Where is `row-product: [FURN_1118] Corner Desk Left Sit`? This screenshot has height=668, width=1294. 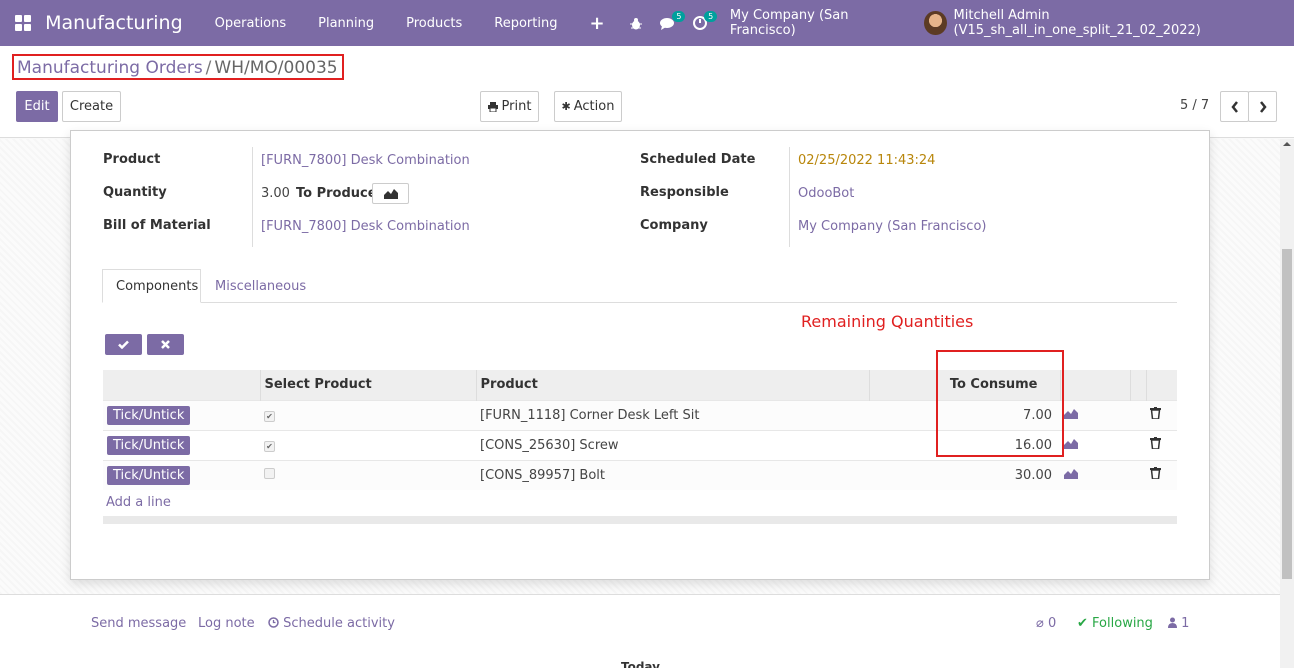 row-product: [FURN_1118] Corner Desk Left Sit is located at coordinates (672, 414).